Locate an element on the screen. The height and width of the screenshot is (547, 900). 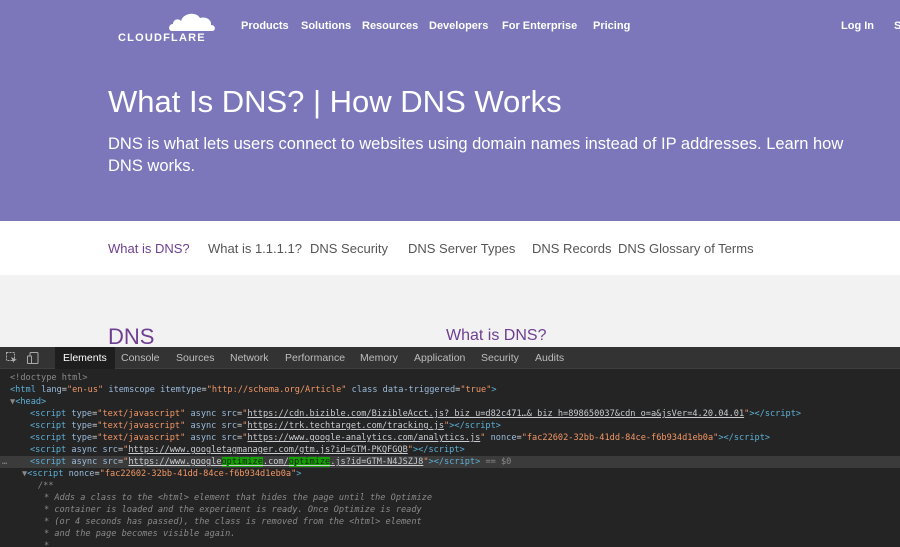
nav-pricing: Pricing is located at coordinates (611, 26).